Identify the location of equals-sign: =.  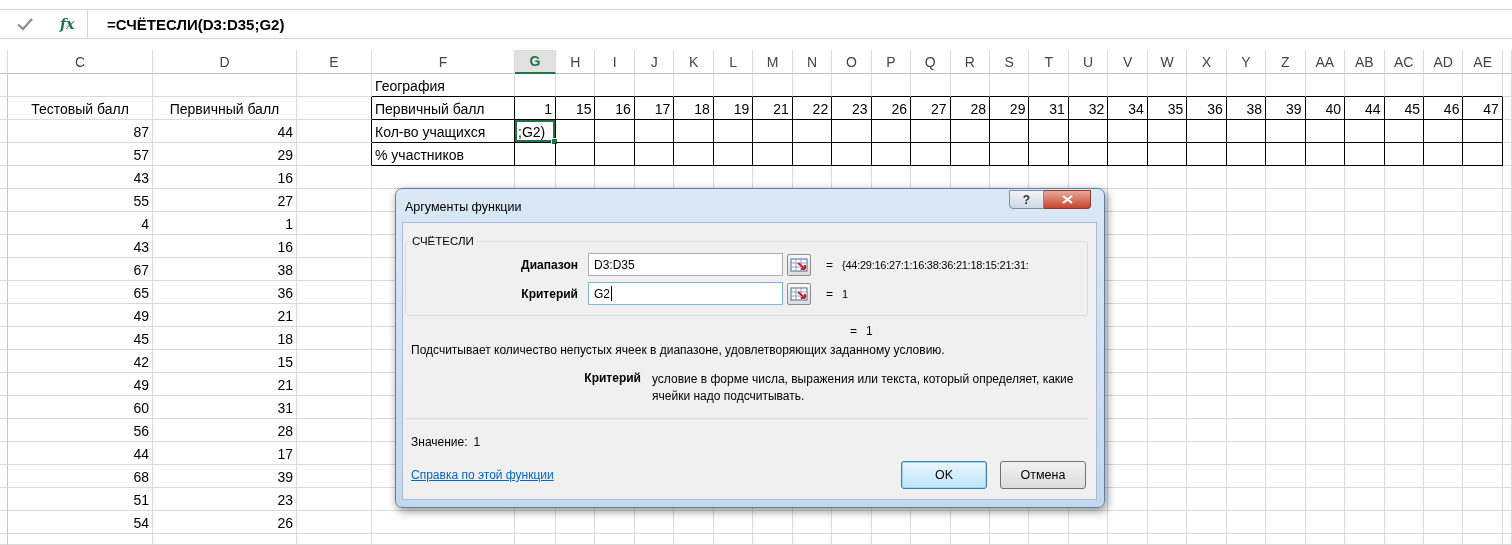
(830, 293).